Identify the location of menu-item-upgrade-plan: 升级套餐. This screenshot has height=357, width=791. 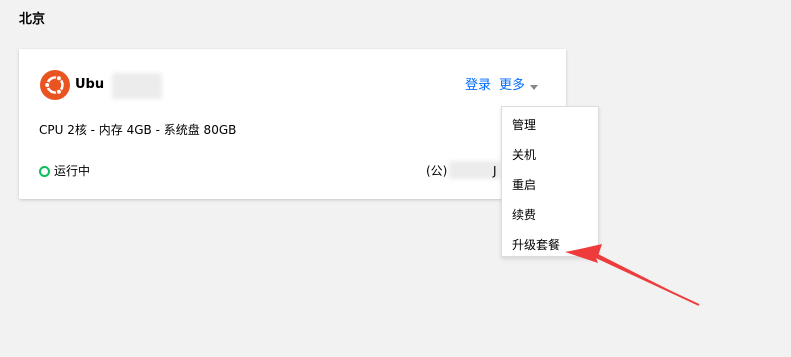
(550, 245).